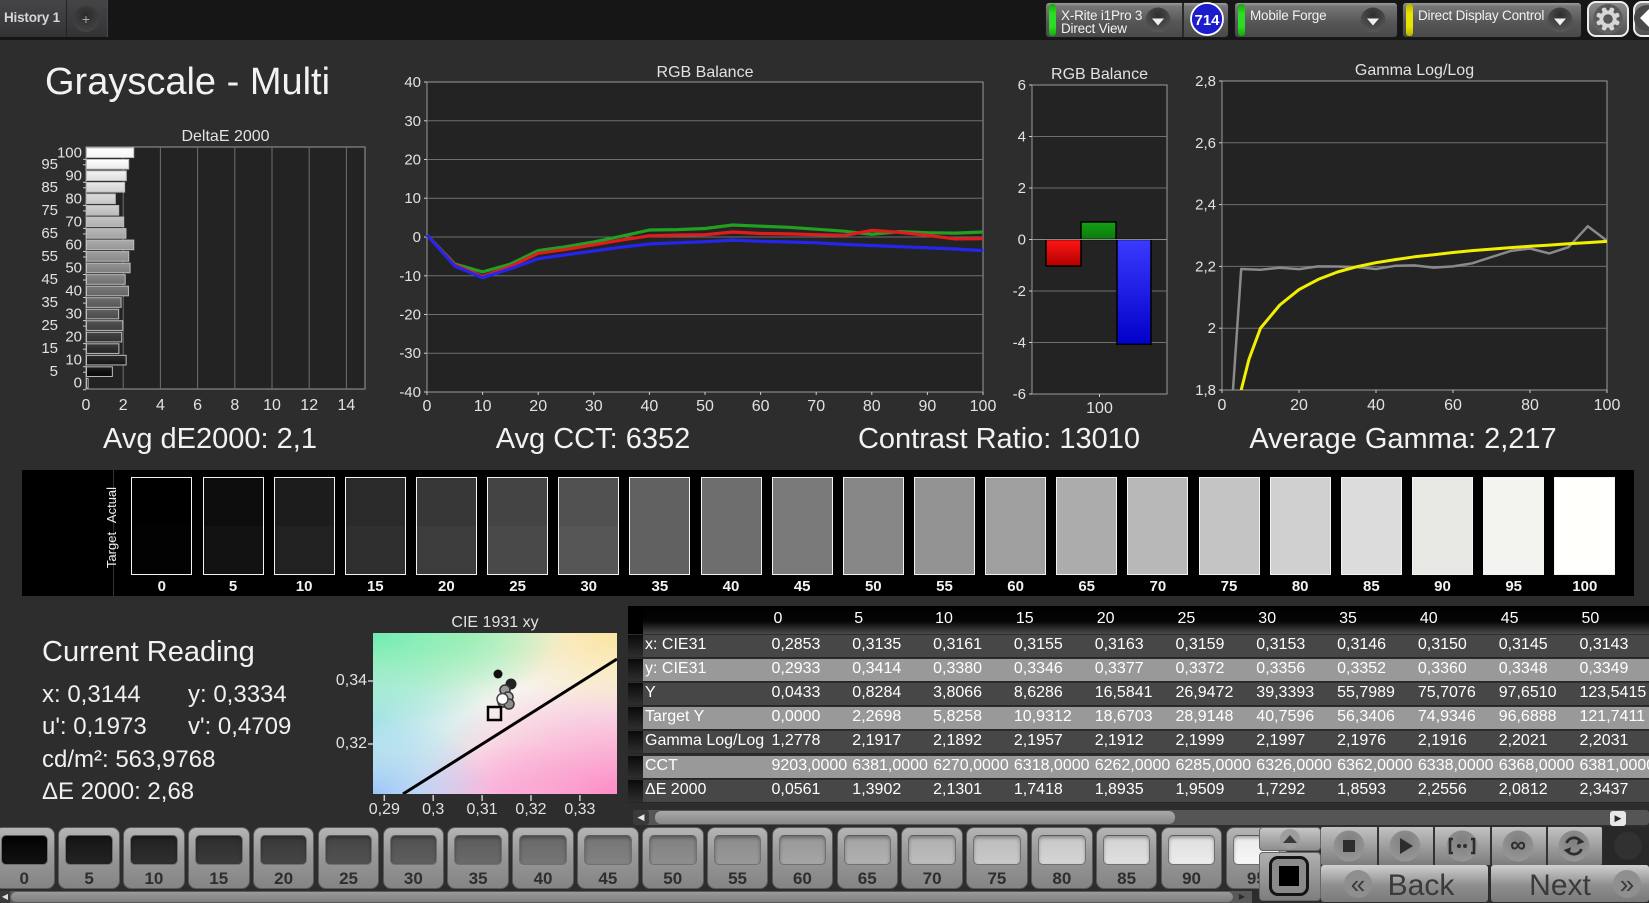 The height and width of the screenshot is (903, 1649). I want to click on svg-text: 70, so click(816, 406).